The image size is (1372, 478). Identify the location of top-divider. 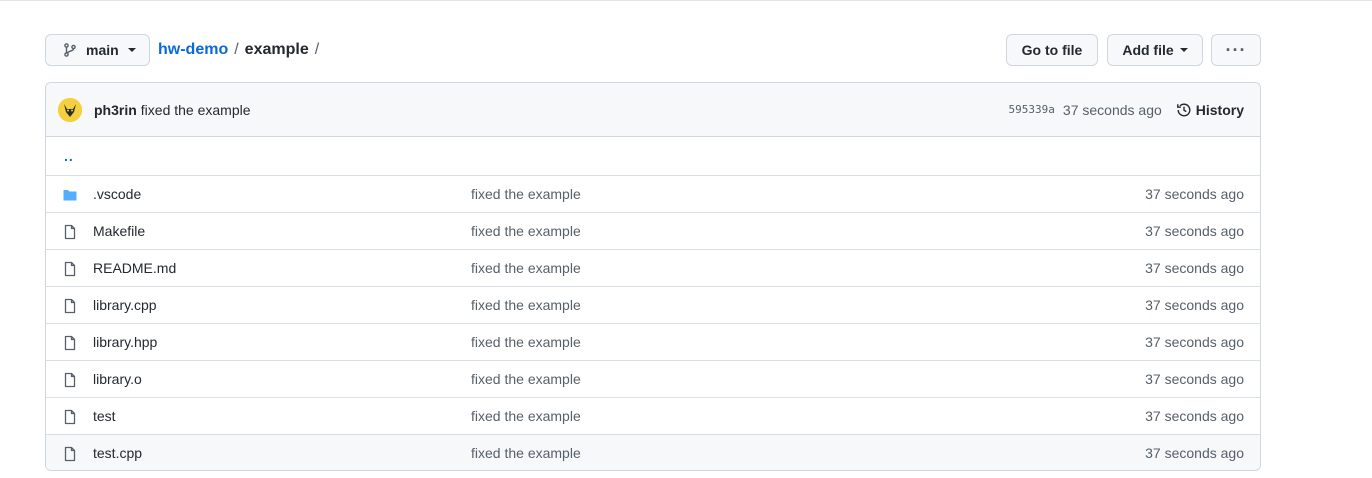
(686, 0).